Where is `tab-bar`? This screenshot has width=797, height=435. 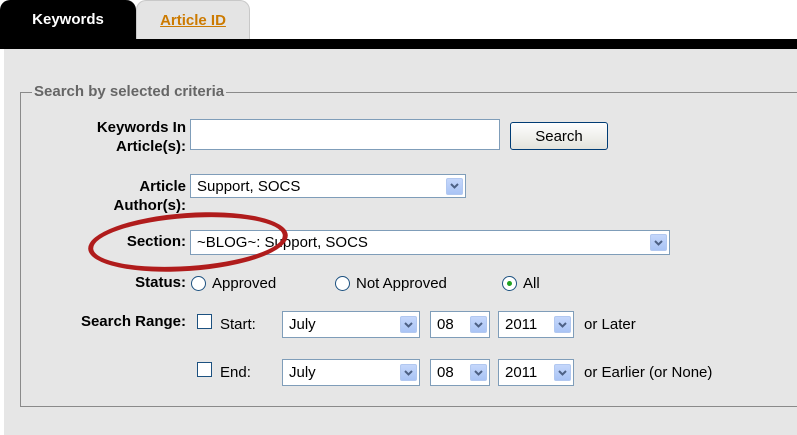
tab-bar is located at coordinates (398, 44).